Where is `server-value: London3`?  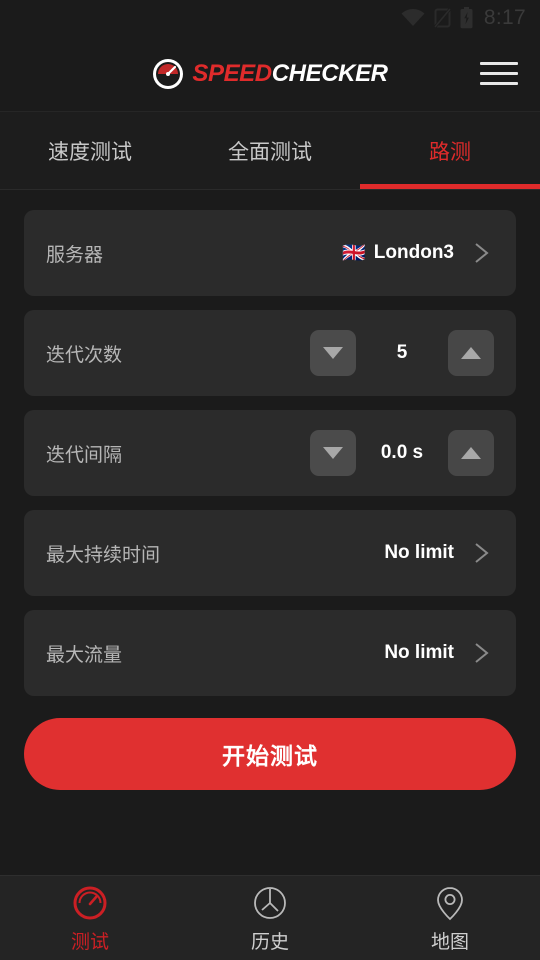 server-value: London3 is located at coordinates (413, 252).